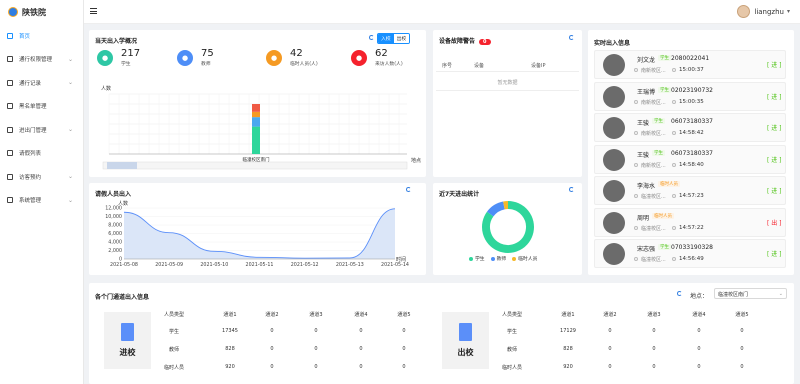 The height and width of the screenshot is (384, 800). What do you see at coordinates (274, 57) in the screenshot?
I see `temp-person-icon: ●` at bounding box center [274, 57].